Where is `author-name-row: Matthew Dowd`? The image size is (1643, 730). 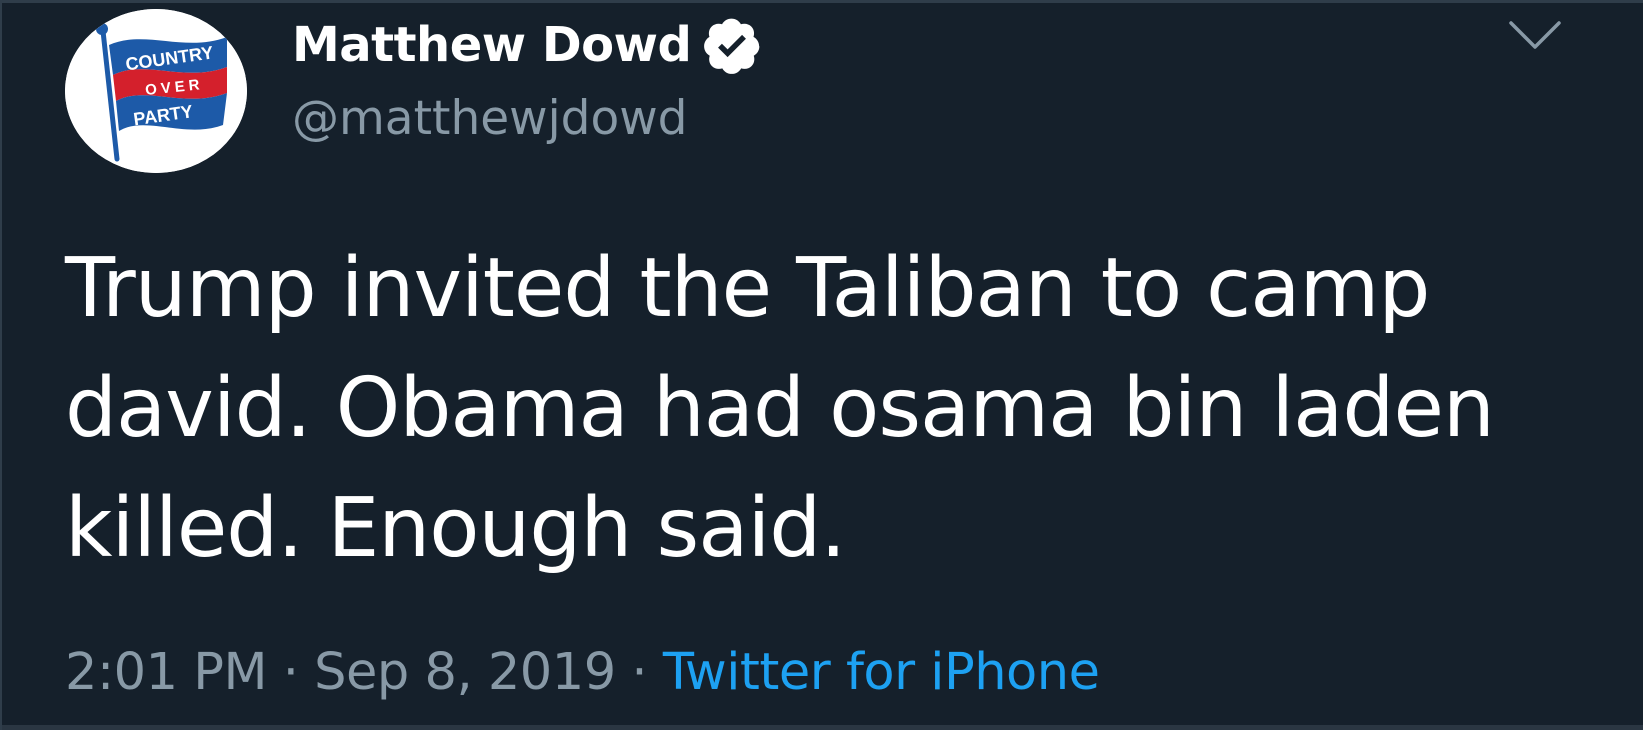
author-name-row: Matthew Dowd is located at coordinates (527, 45).